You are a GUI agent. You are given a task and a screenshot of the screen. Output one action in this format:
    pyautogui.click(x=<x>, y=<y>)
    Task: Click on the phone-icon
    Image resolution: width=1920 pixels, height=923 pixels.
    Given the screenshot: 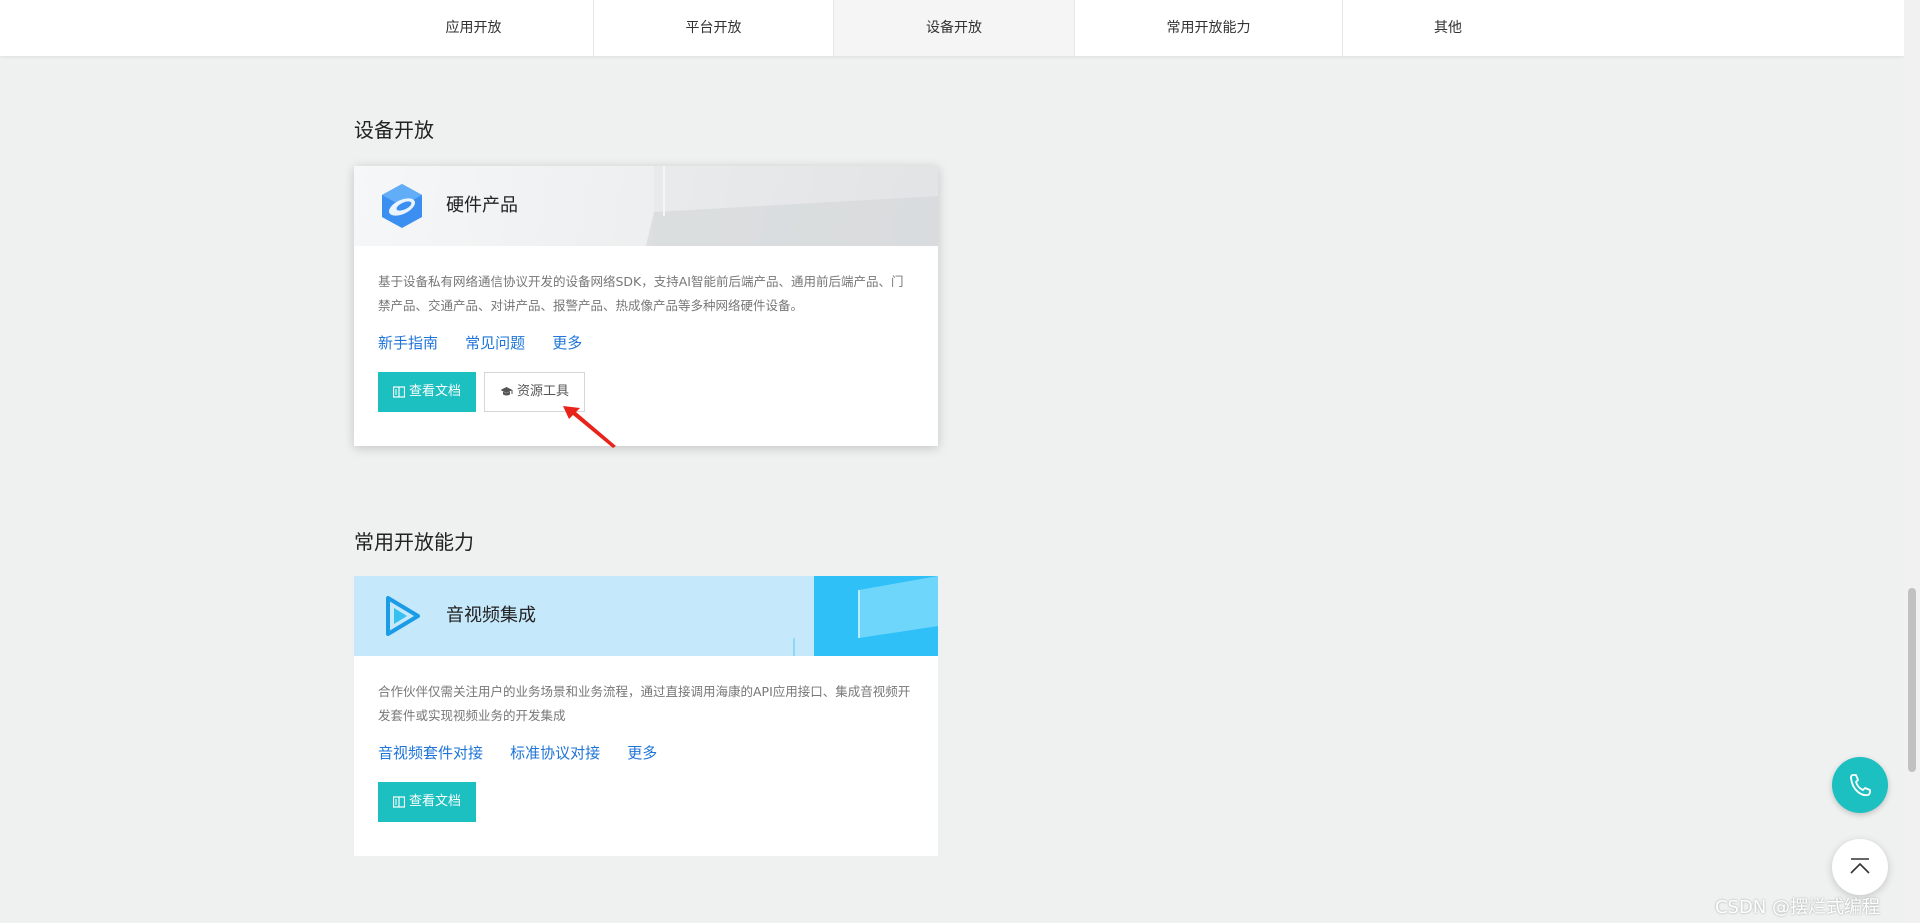 What is the action you would take?
    pyautogui.click(x=1860, y=785)
    